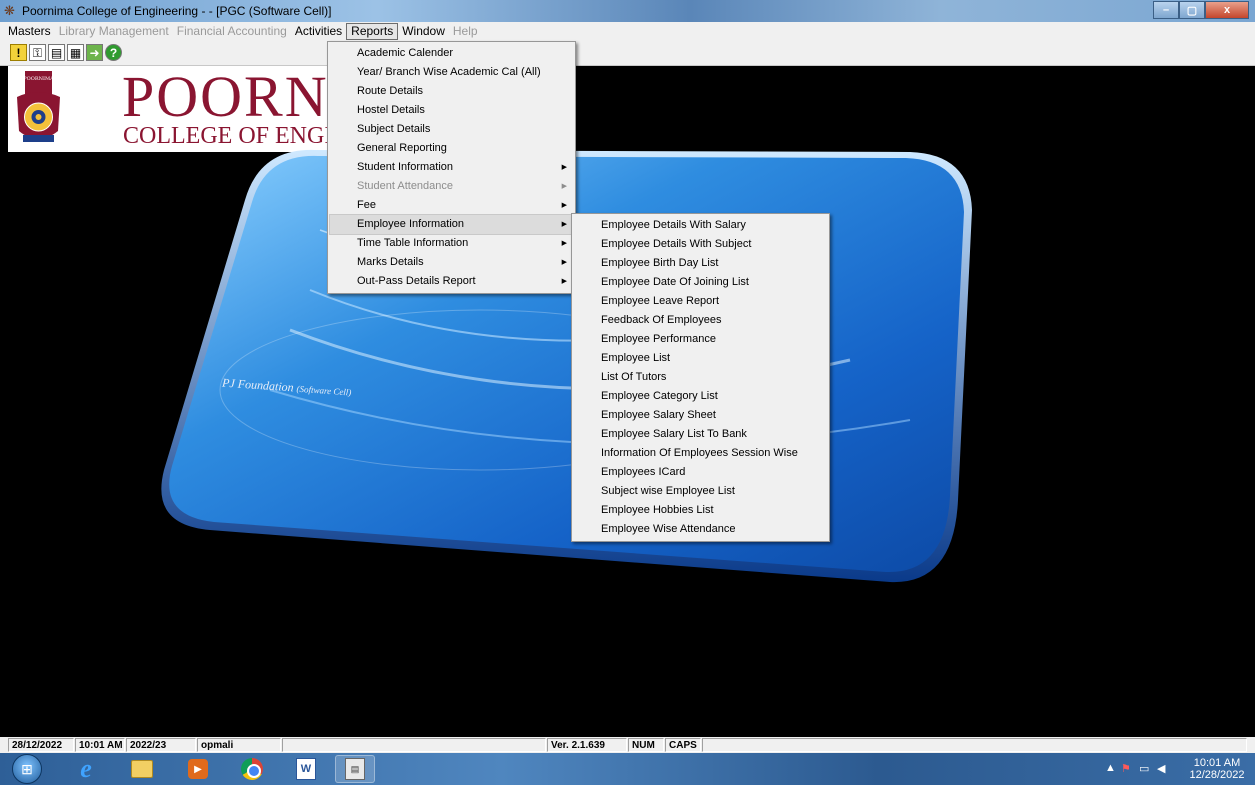 Image resolution: width=1255 pixels, height=785 pixels. What do you see at coordinates (700, 320) in the screenshot?
I see `menu-item-feedback-of-employees: Feedback Of Employees` at bounding box center [700, 320].